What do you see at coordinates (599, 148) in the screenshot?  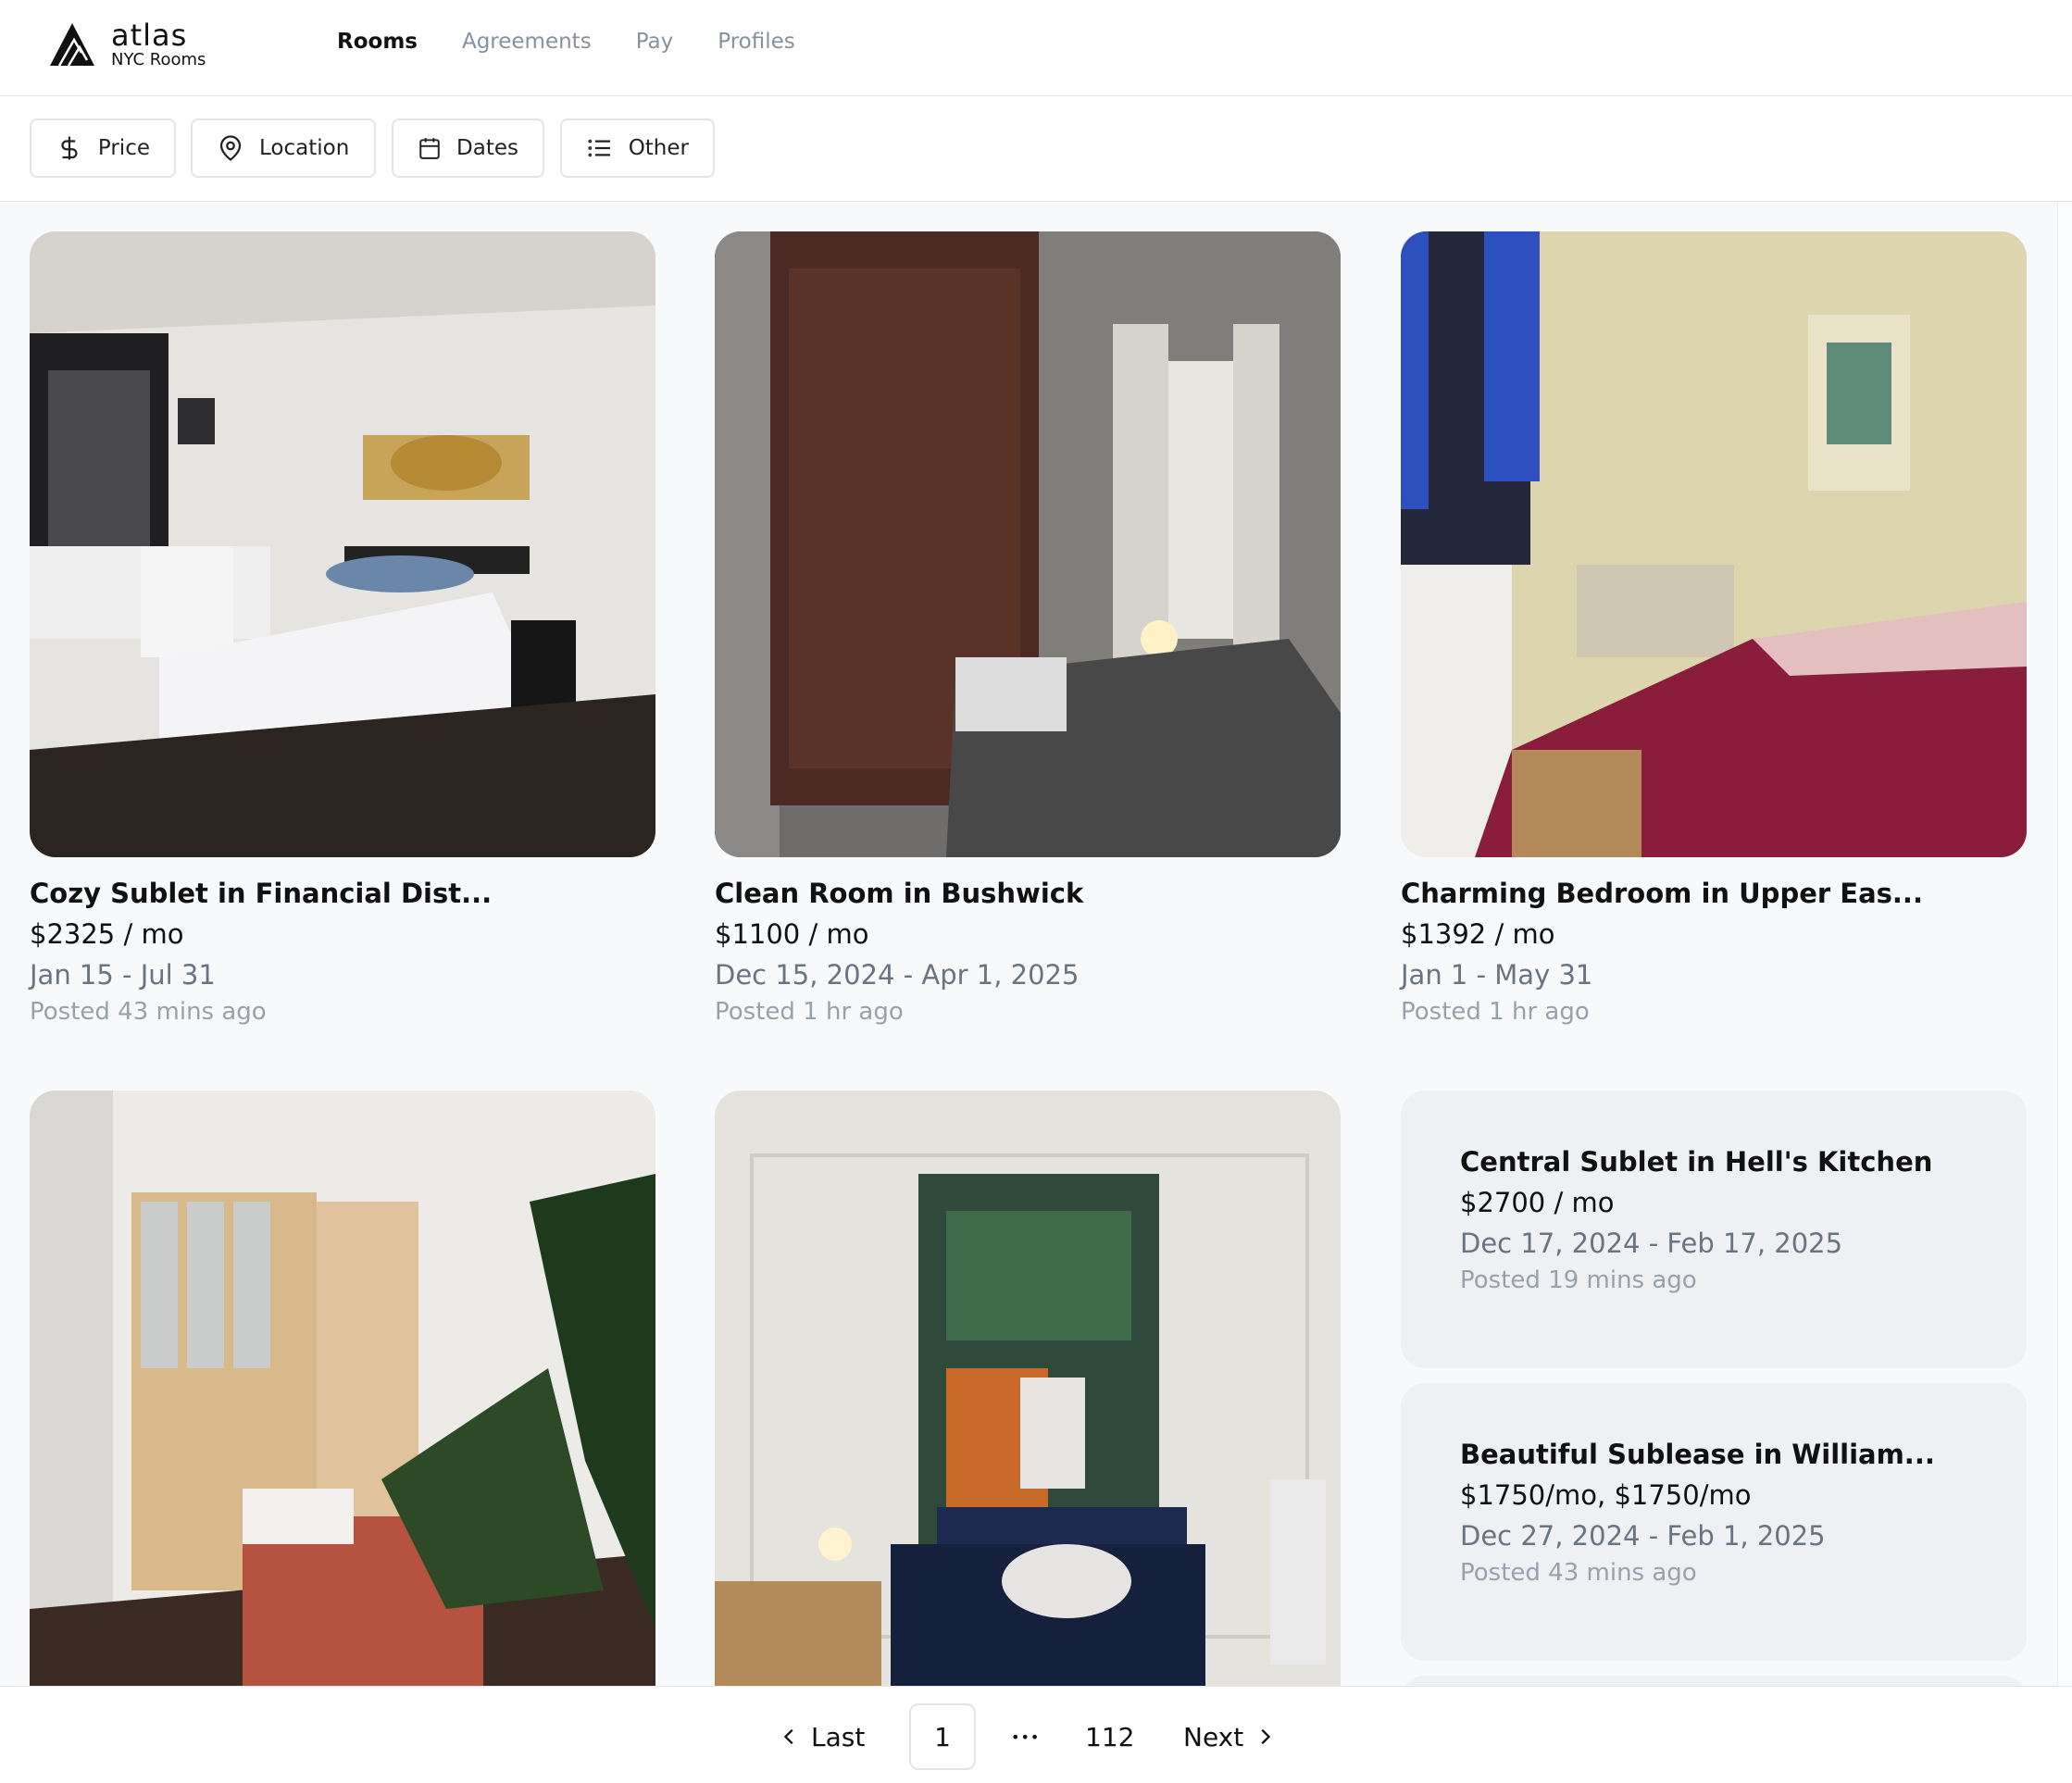 I see `list-icon` at bounding box center [599, 148].